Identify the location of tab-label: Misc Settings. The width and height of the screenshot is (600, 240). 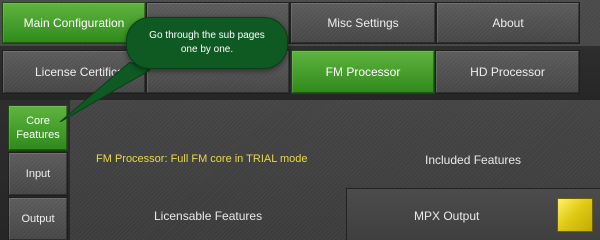
(363, 23).